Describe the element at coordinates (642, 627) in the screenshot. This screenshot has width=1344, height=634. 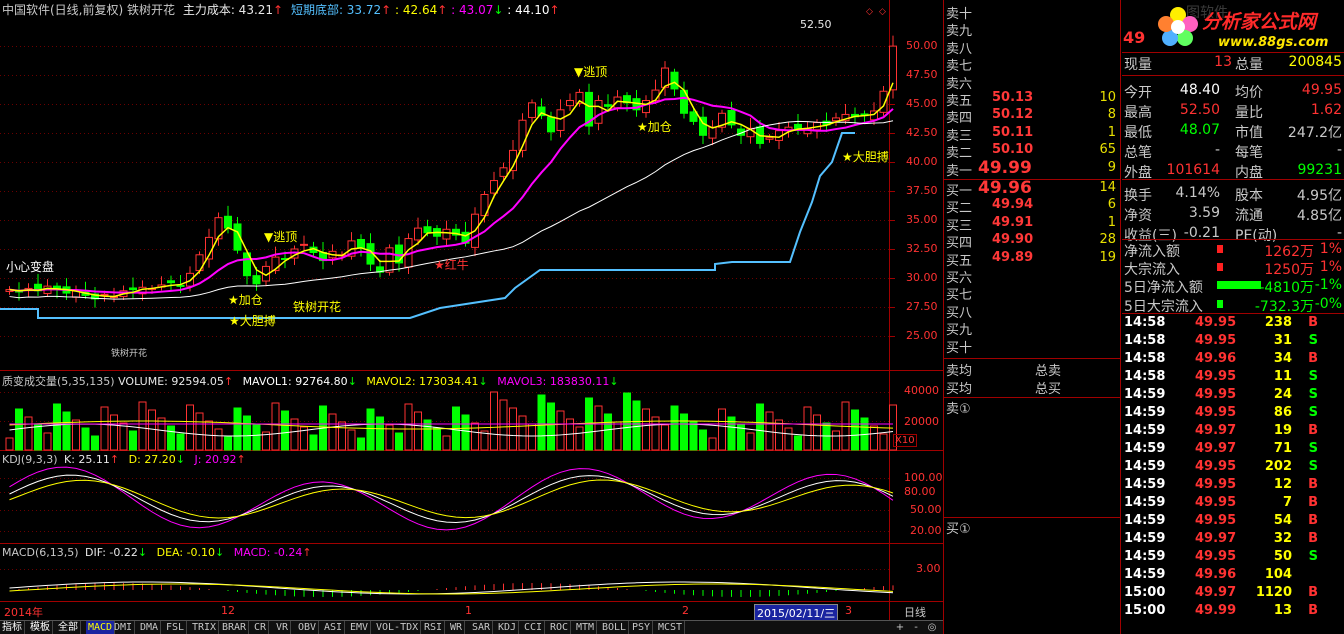
I see `indicator-tab: PSY` at that location.